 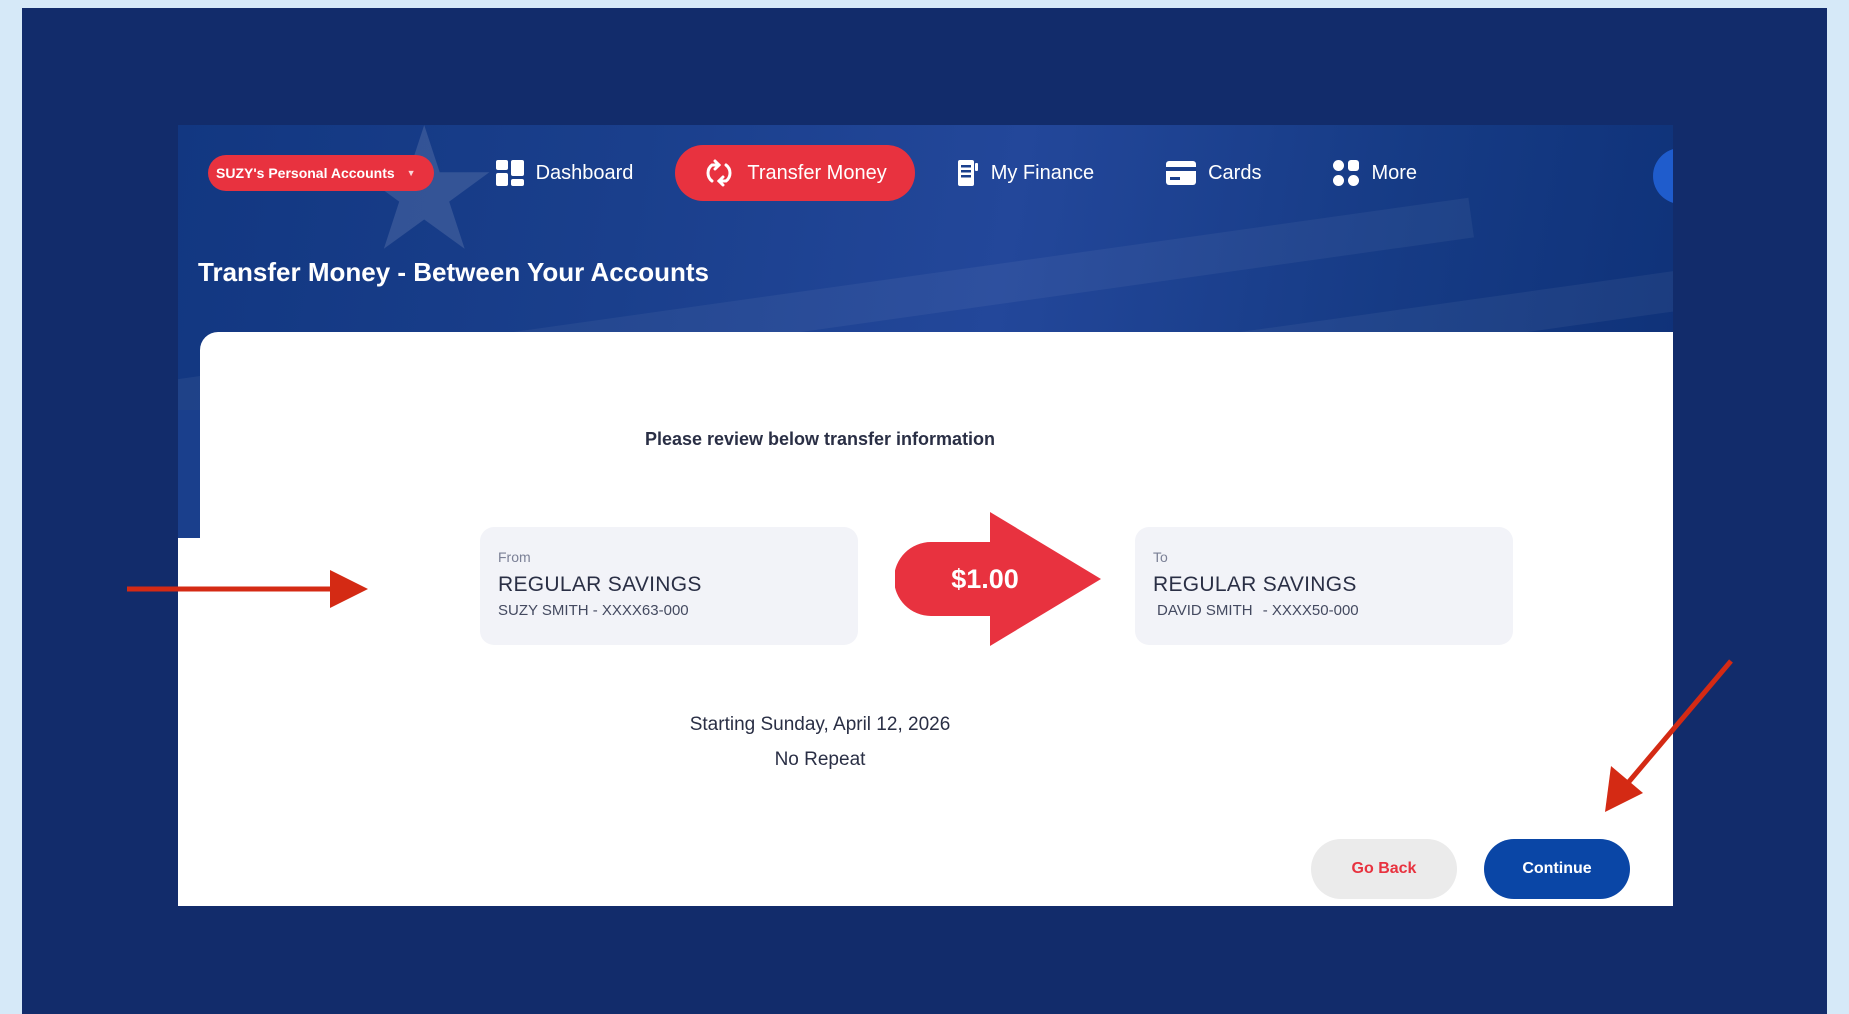 I want to click on from-account-owner: SUZY SMITH, so click(x=543, y=610).